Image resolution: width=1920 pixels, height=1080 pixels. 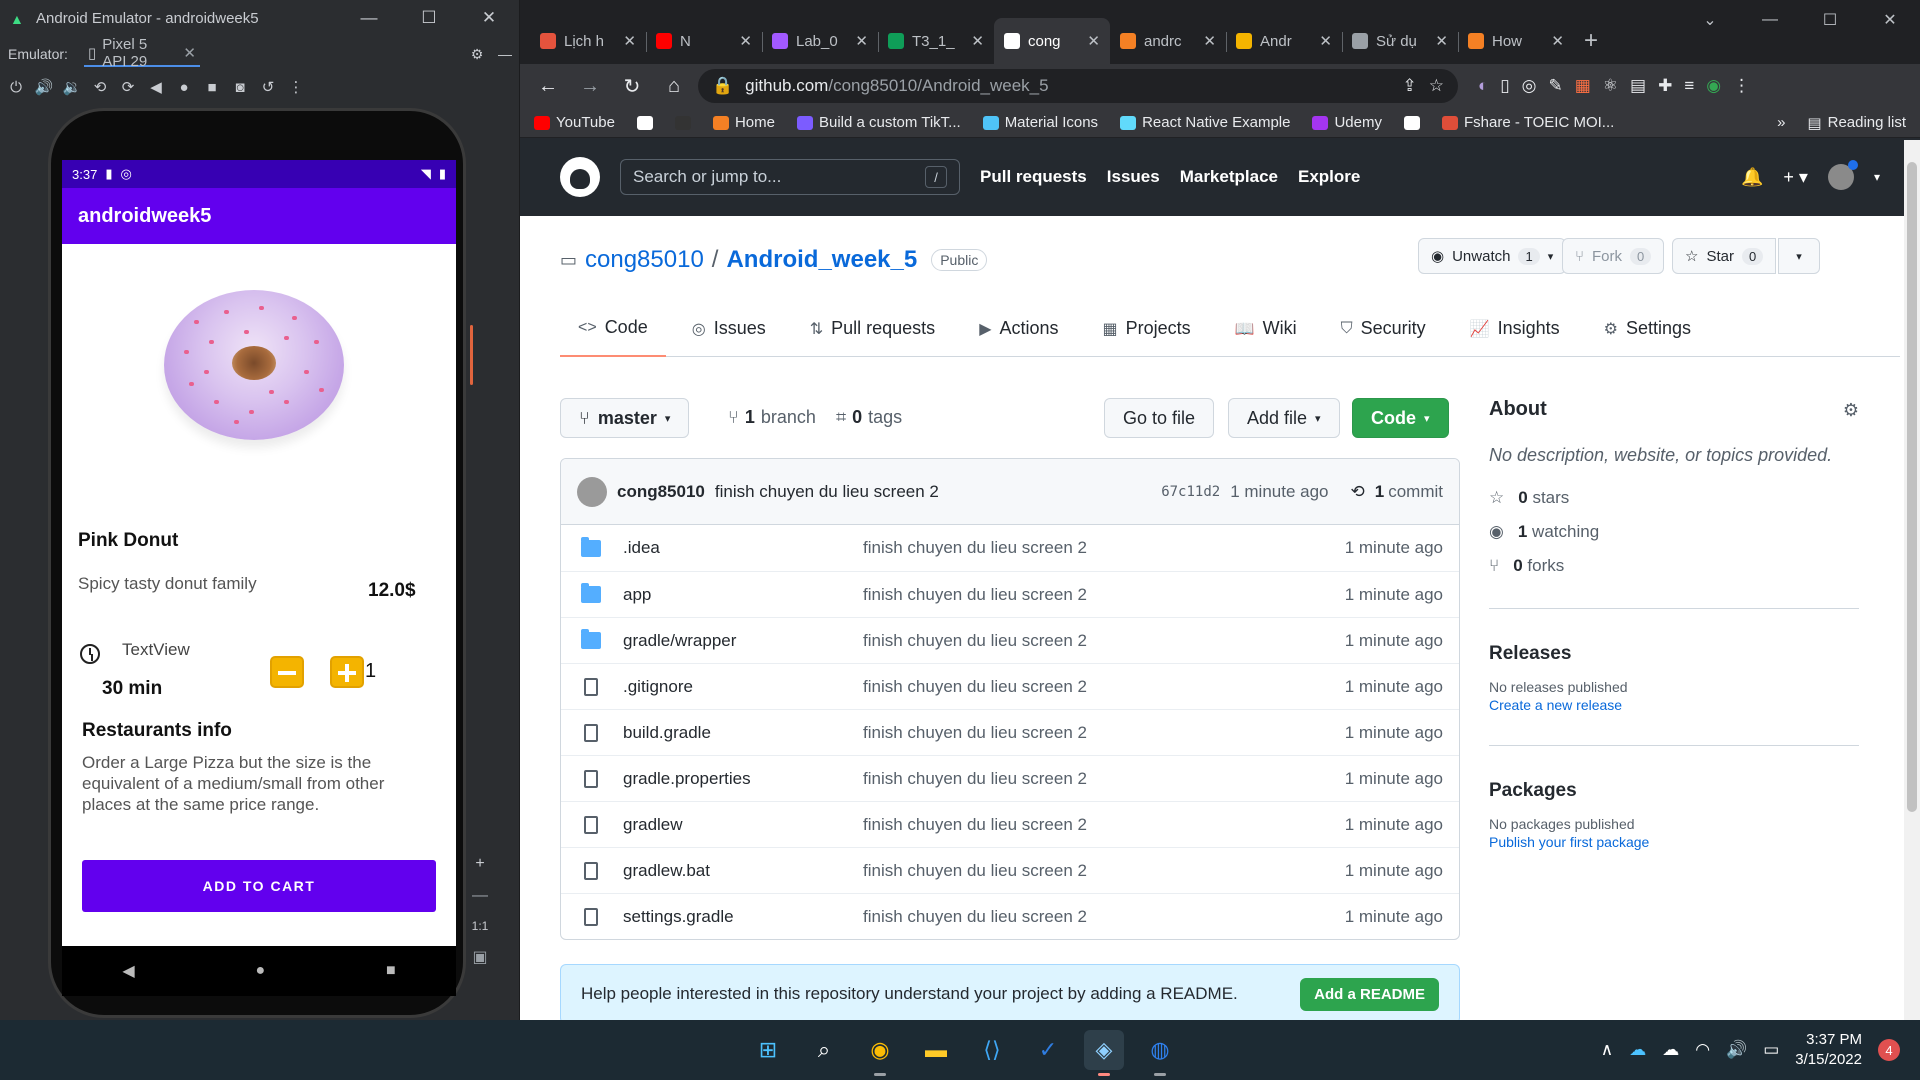 I want to click on reload-icon: ↻, so click(x=632, y=86).